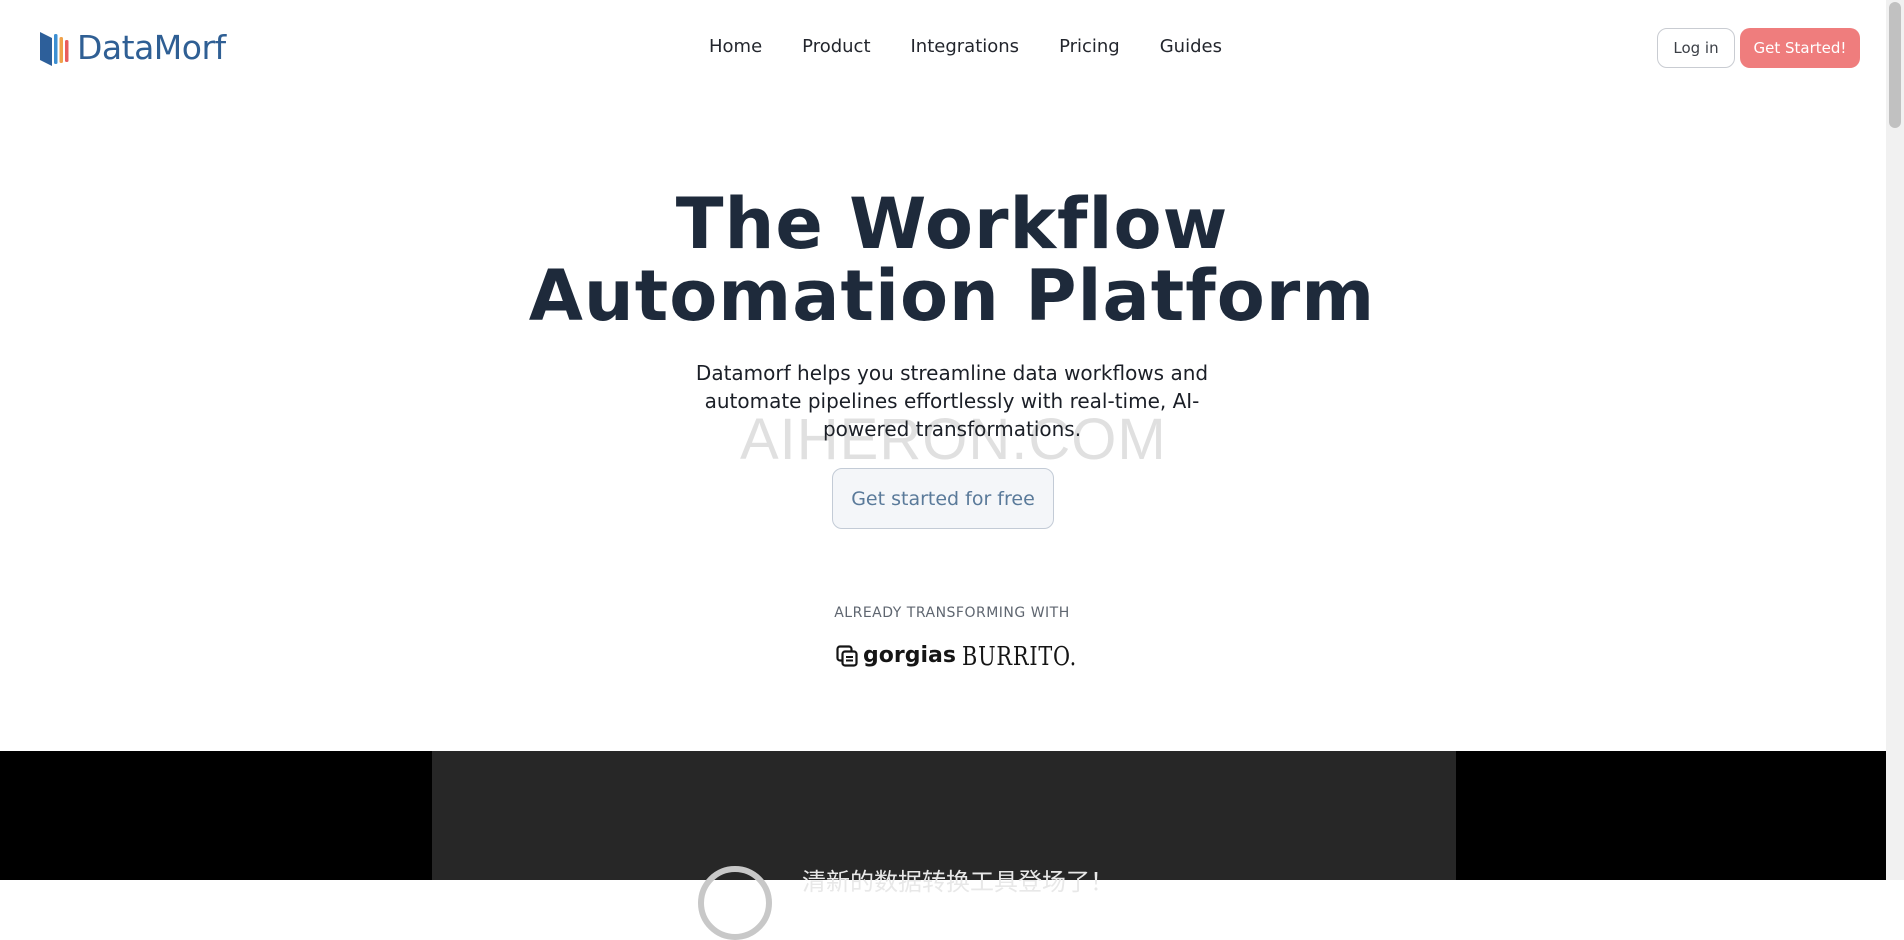 The image size is (1904, 940). I want to click on datamorf-logo-icon, so click(54, 49).